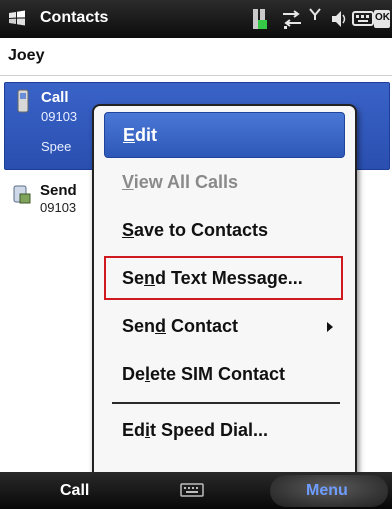 This screenshot has height=509, width=392. I want to click on menu-item-send-contact: Send Contact, so click(223, 326).